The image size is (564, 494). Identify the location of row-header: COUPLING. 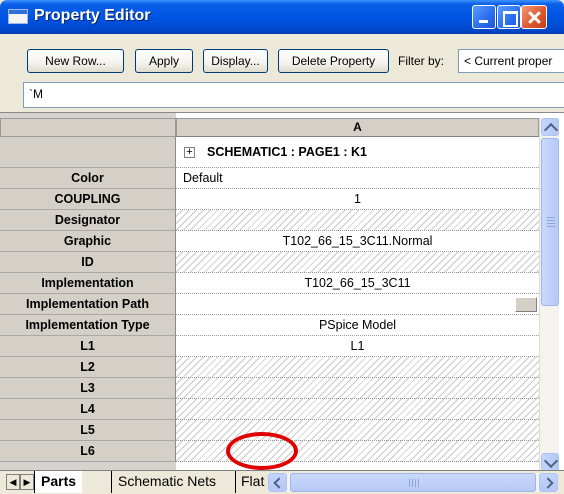
(88, 199).